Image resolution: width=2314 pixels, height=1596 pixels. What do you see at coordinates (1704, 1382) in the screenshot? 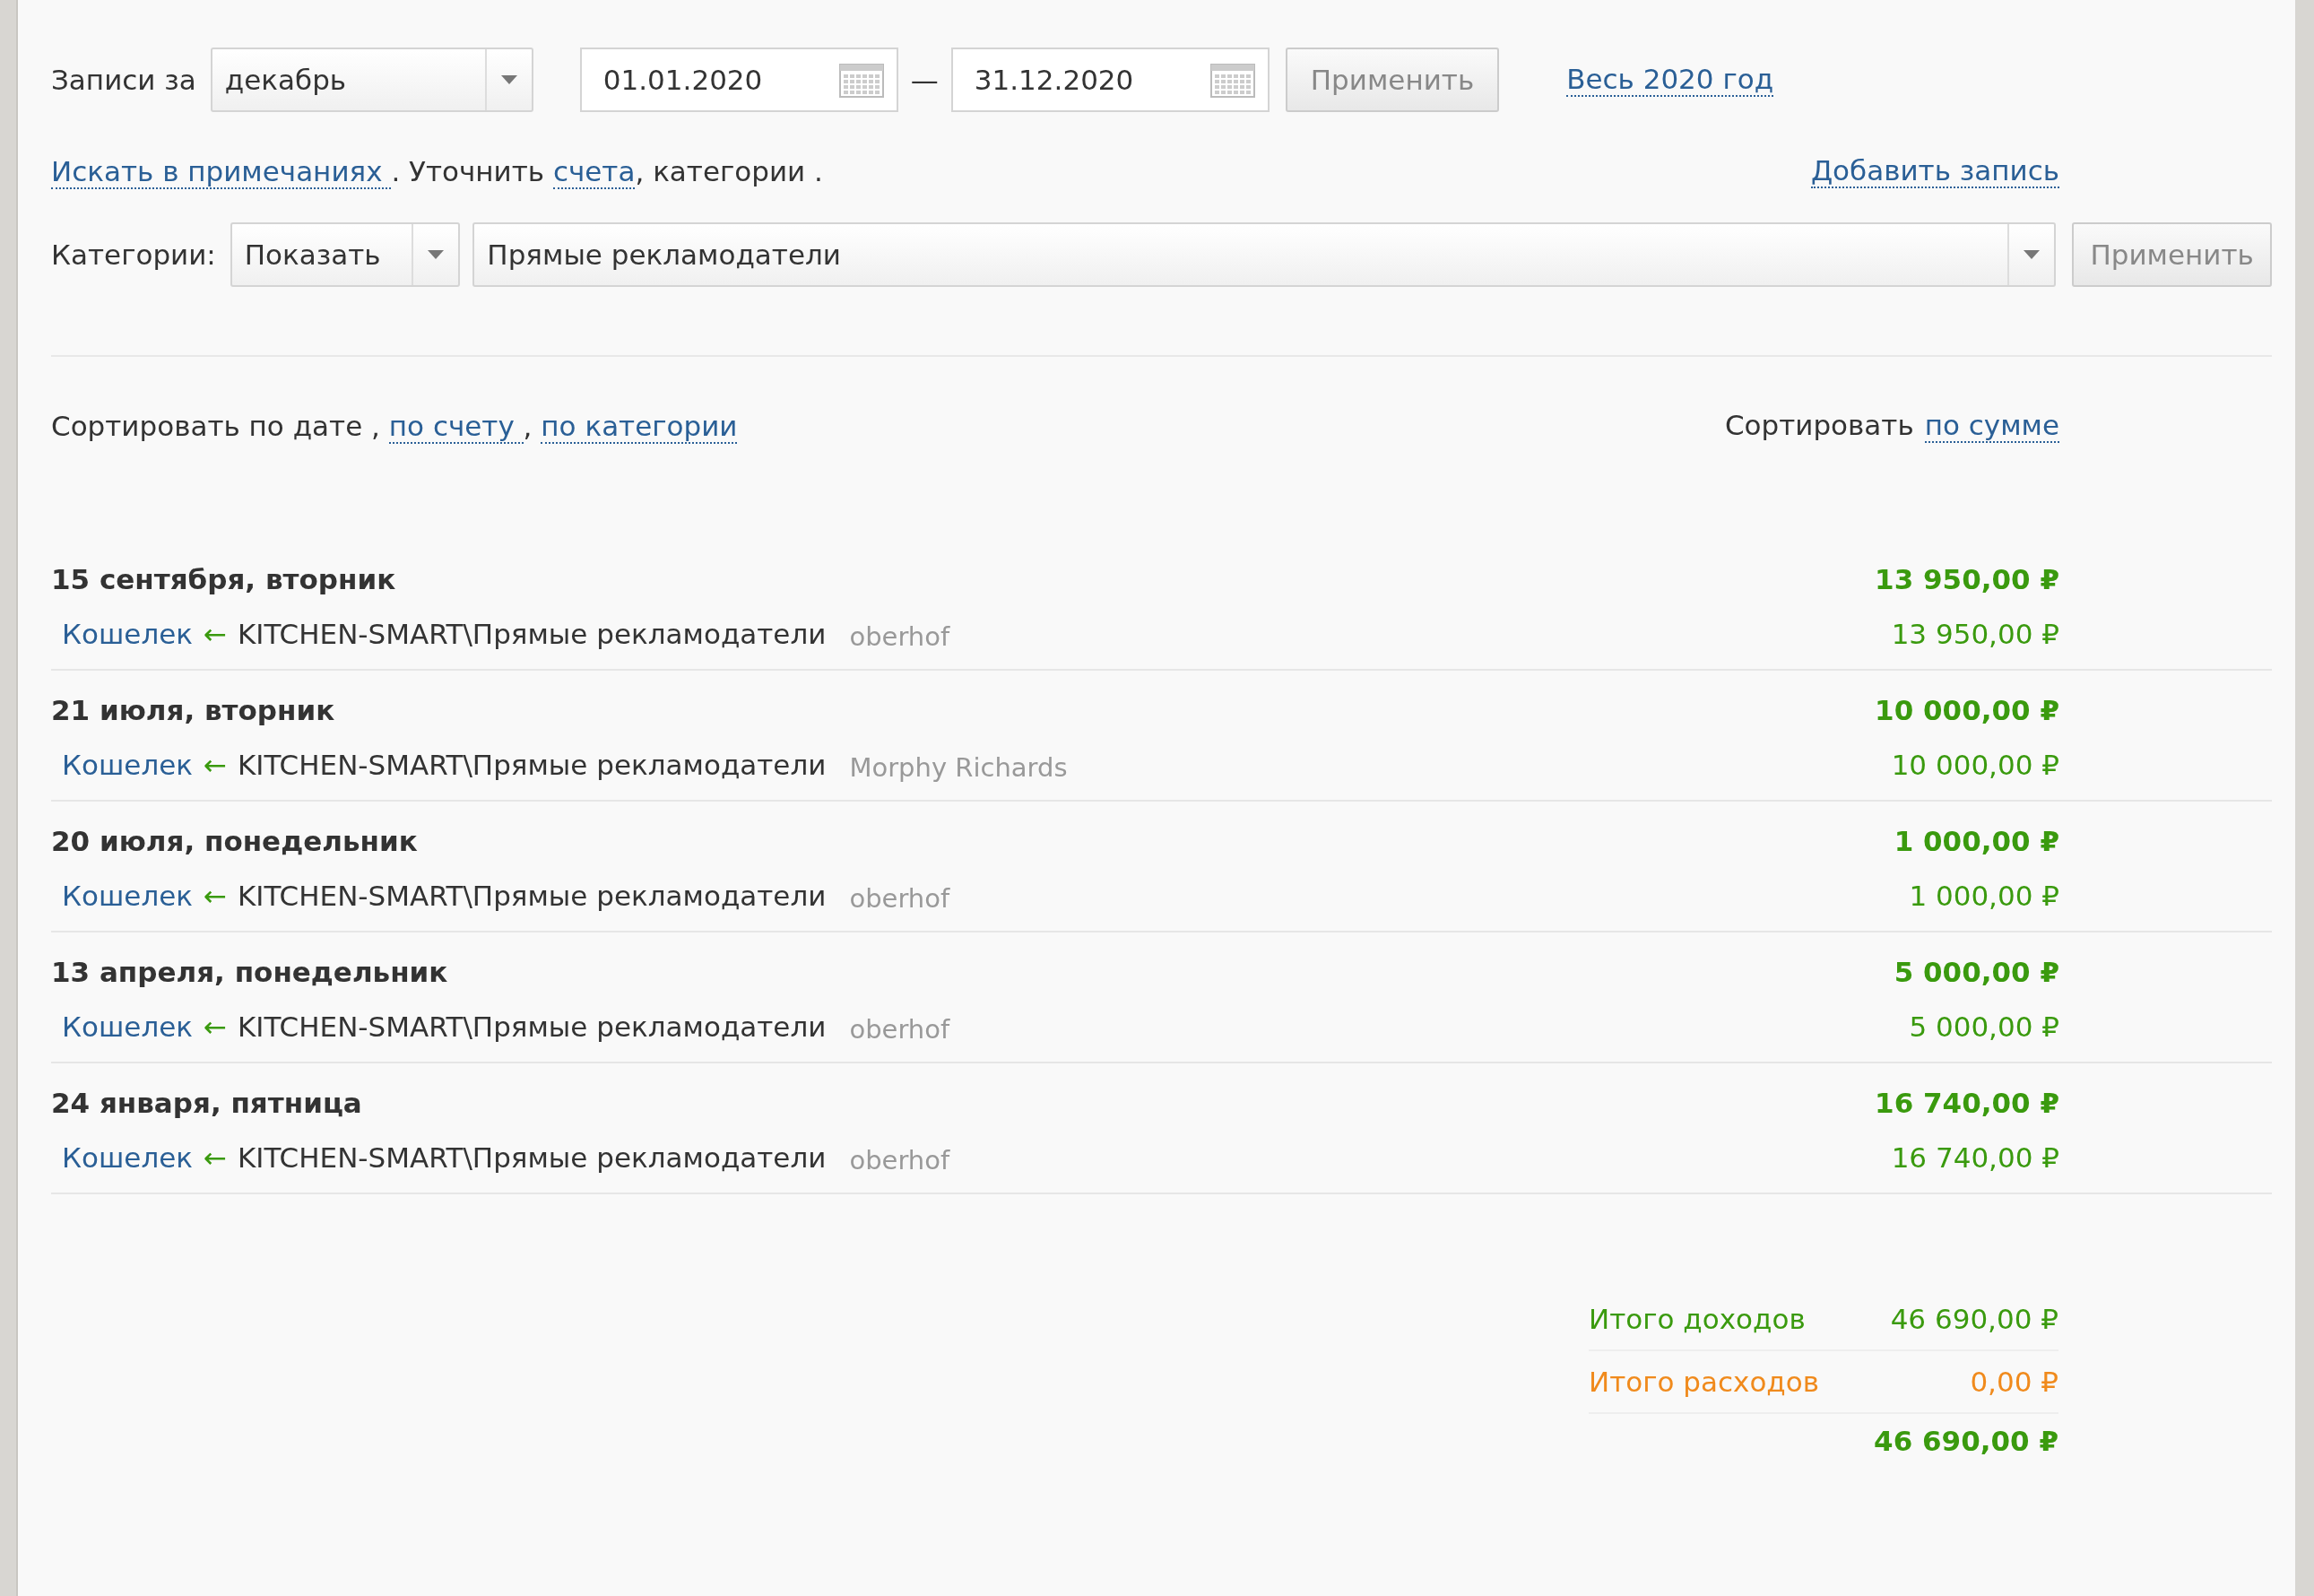
I see `total-label: Итого расходов` at bounding box center [1704, 1382].